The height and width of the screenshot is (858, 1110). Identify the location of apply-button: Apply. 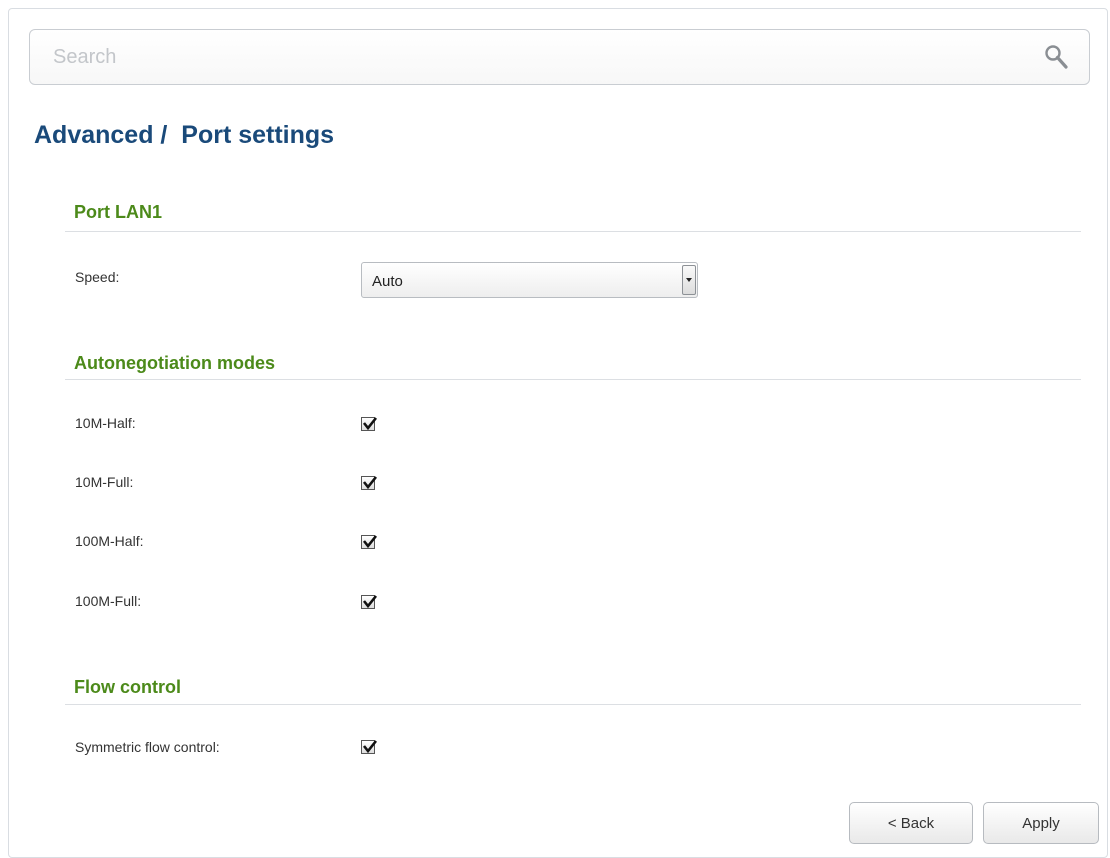
(1041, 823).